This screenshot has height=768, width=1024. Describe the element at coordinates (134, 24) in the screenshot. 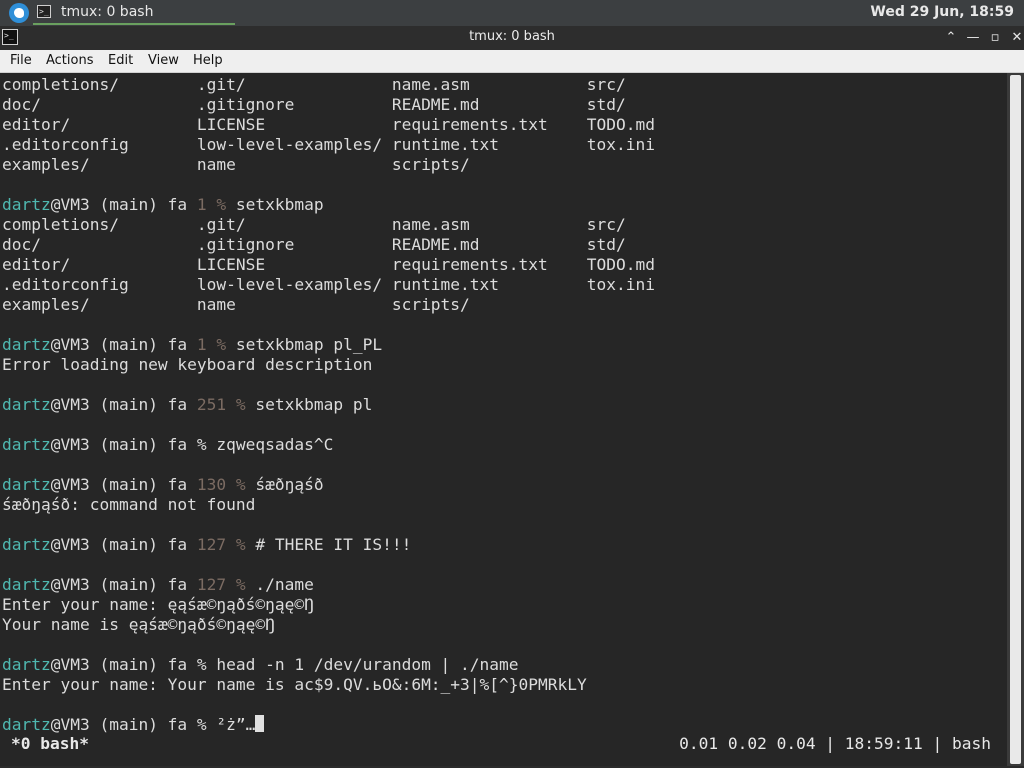

I see `active-task-indicator` at that location.